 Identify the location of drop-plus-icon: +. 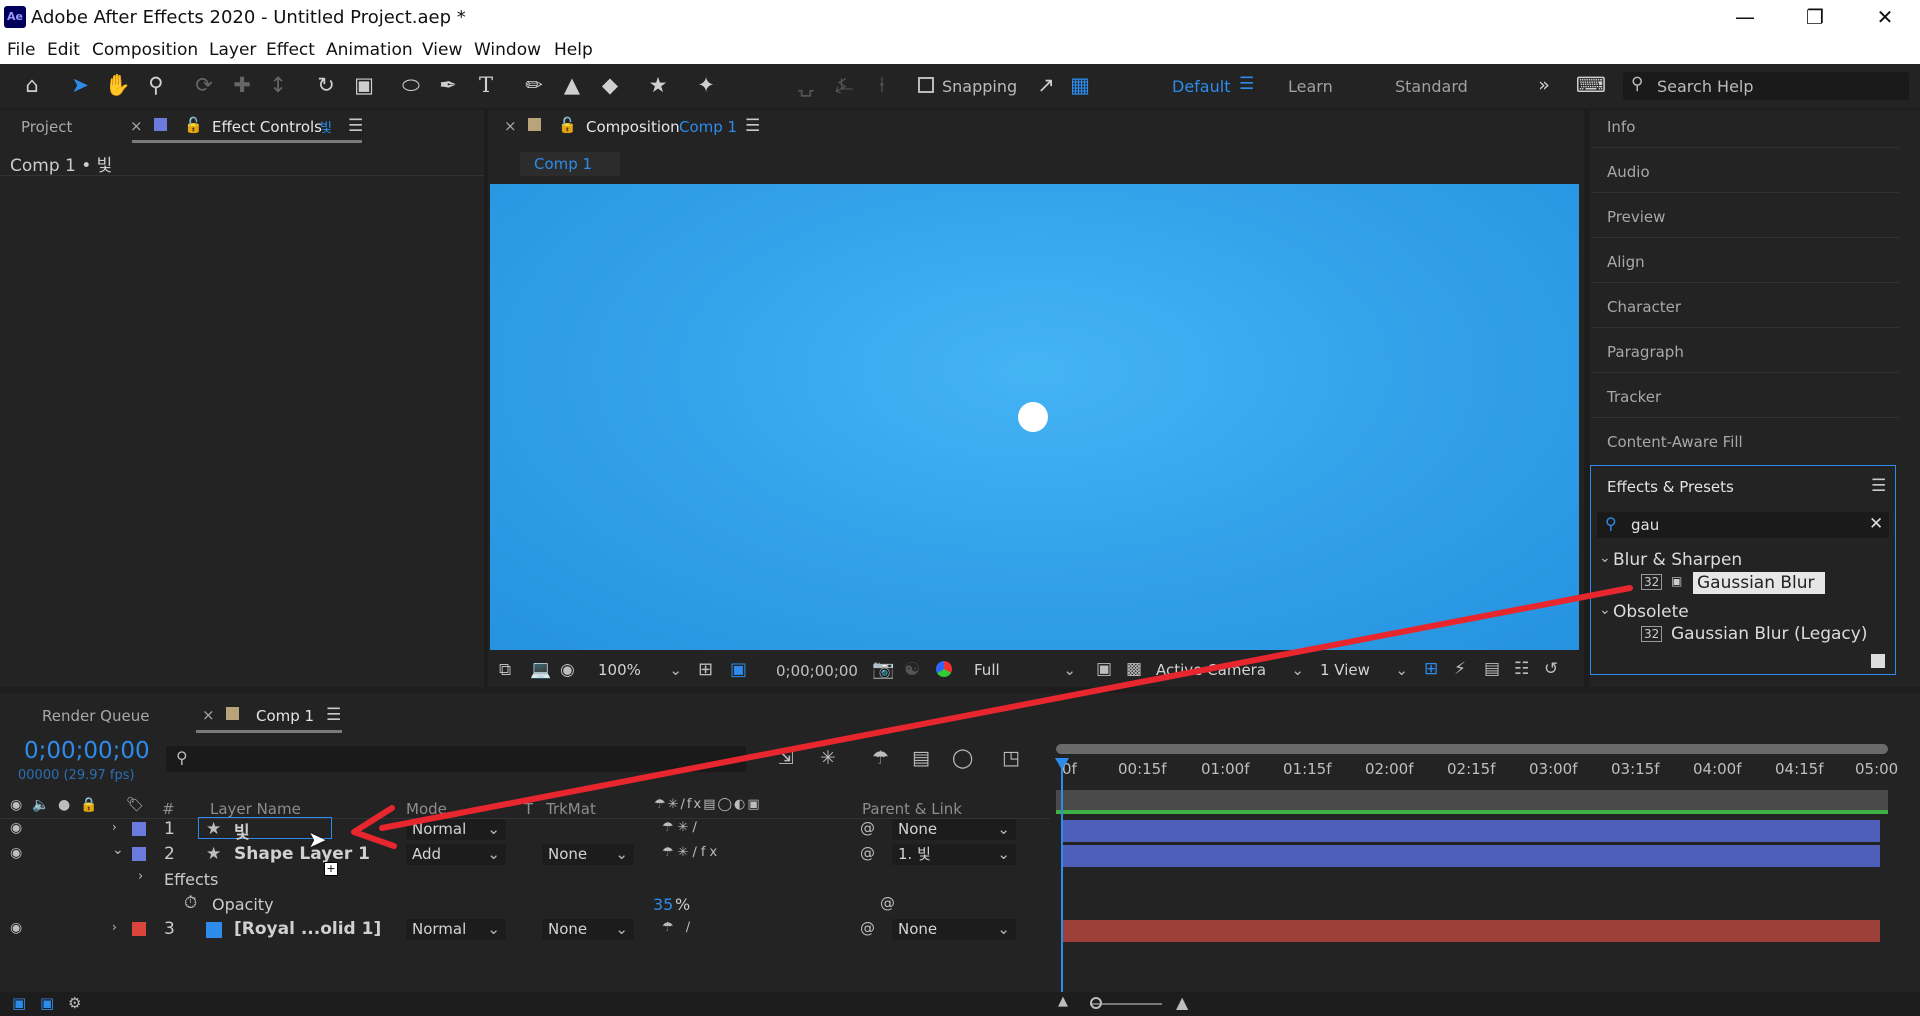
(331, 869).